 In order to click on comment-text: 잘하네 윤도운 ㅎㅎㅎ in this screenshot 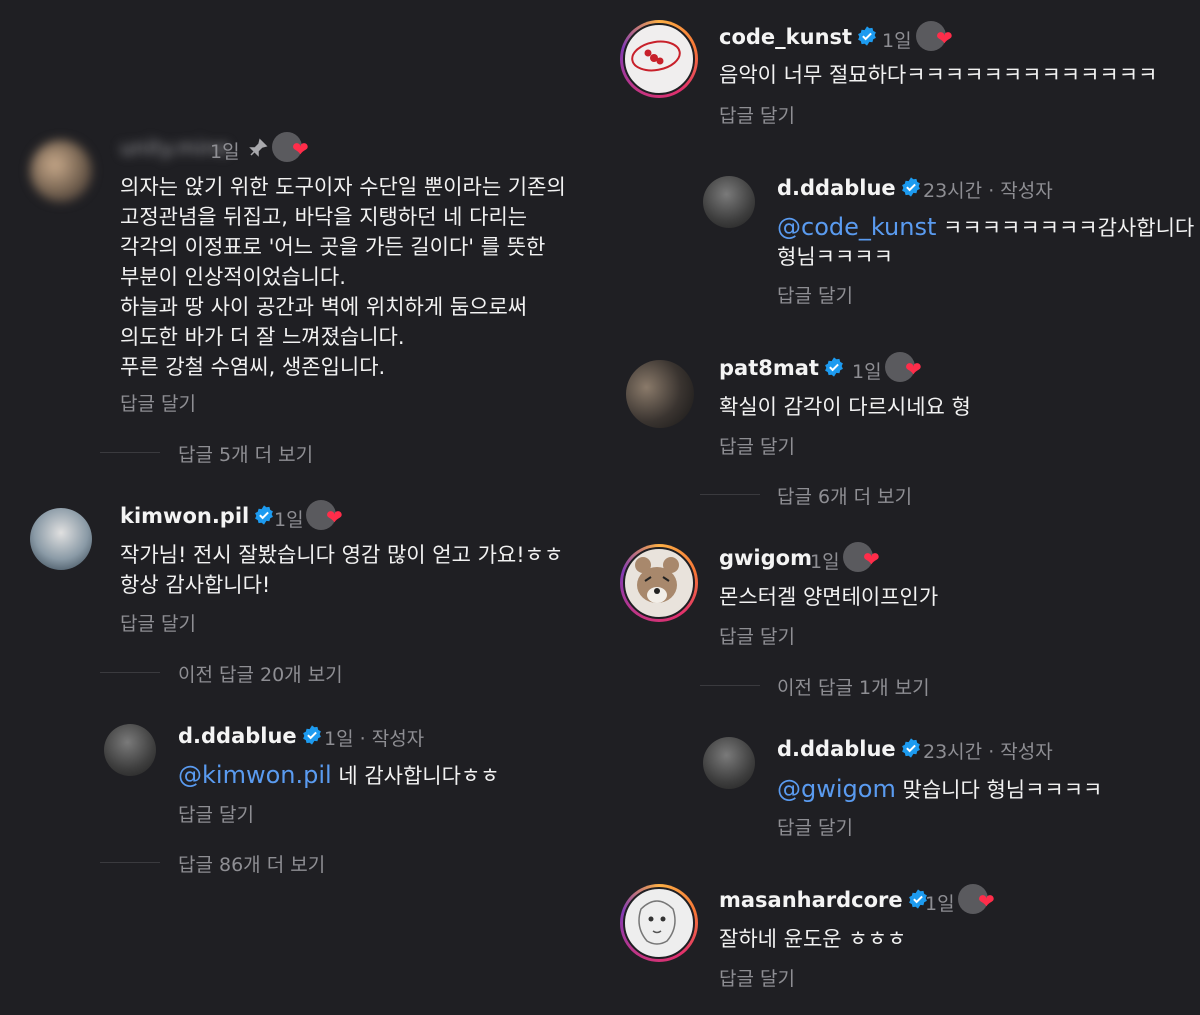, I will do `click(813, 939)`.